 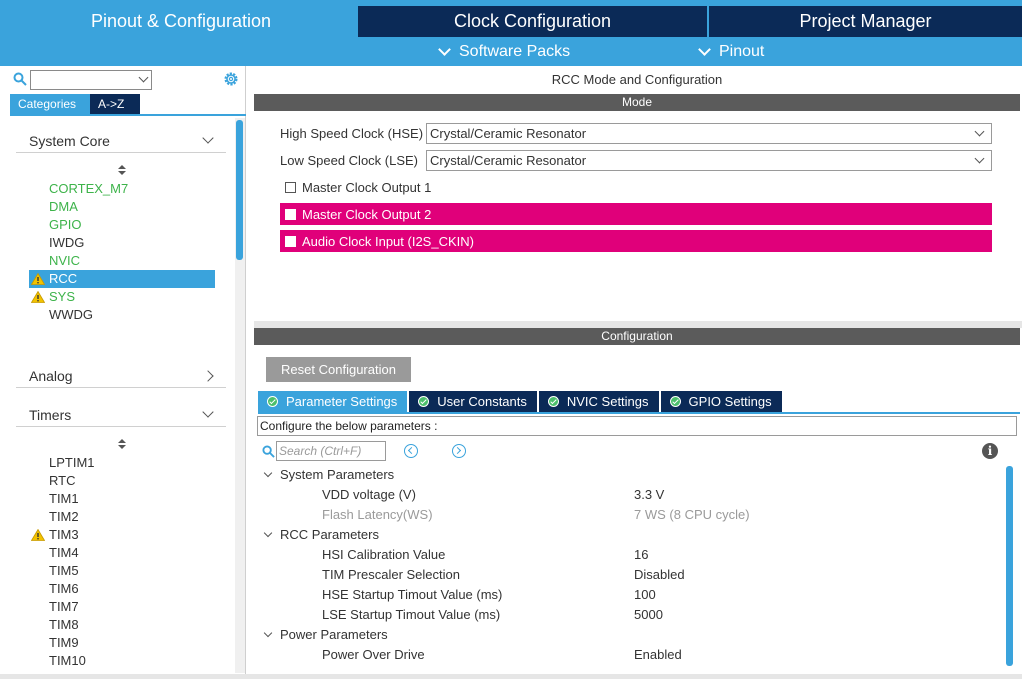 What do you see at coordinates (121, 415) in the screenshot?
I see `group-timers: Timers` at bounding box center [121, 415].